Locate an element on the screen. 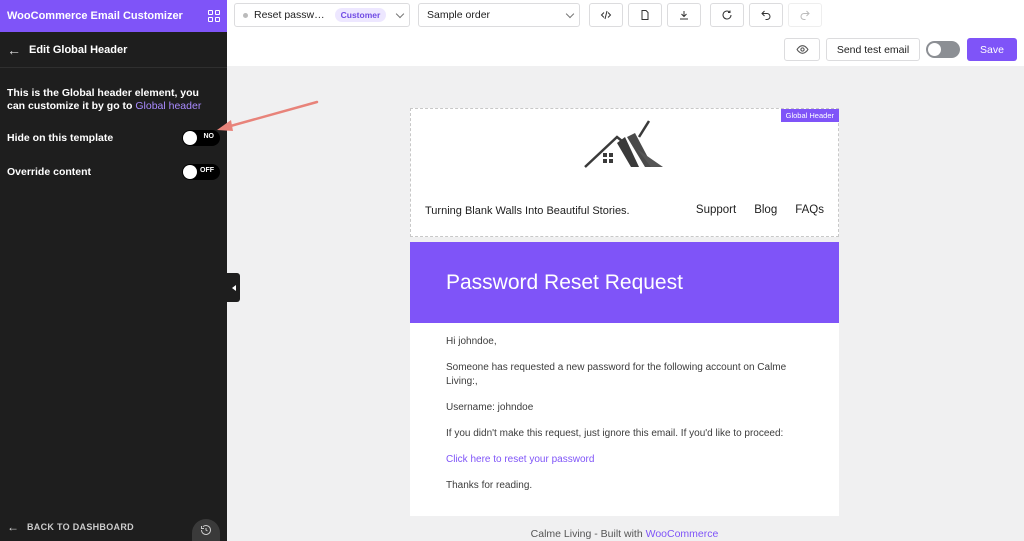  email-thanks: Thanks for reading. is located at coordinates (489, 485).